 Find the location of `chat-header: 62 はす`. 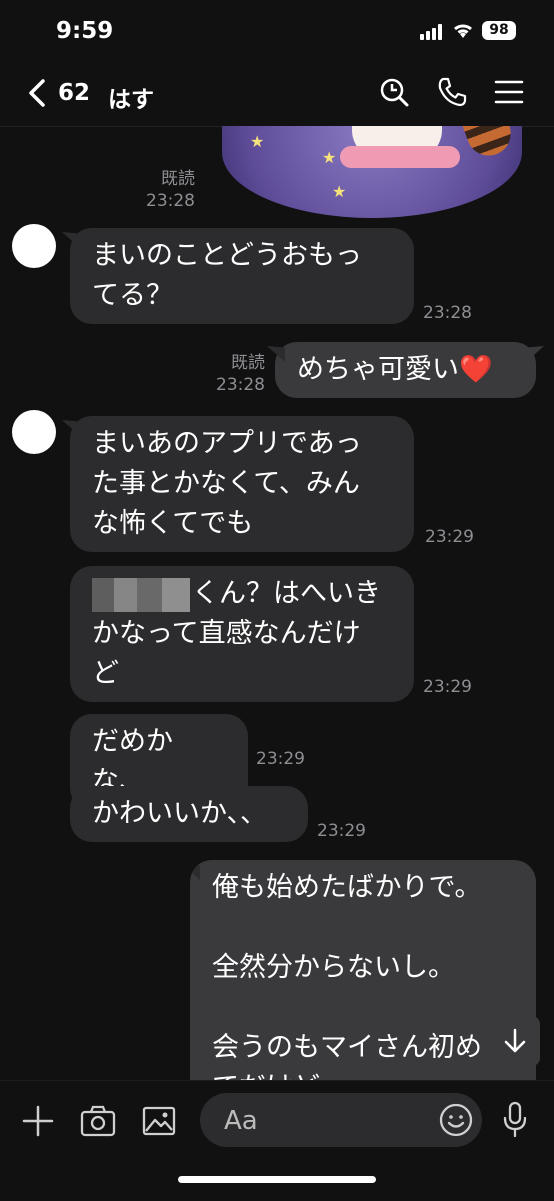

chat-header: 62 はす is located at coordinates (277, 93).